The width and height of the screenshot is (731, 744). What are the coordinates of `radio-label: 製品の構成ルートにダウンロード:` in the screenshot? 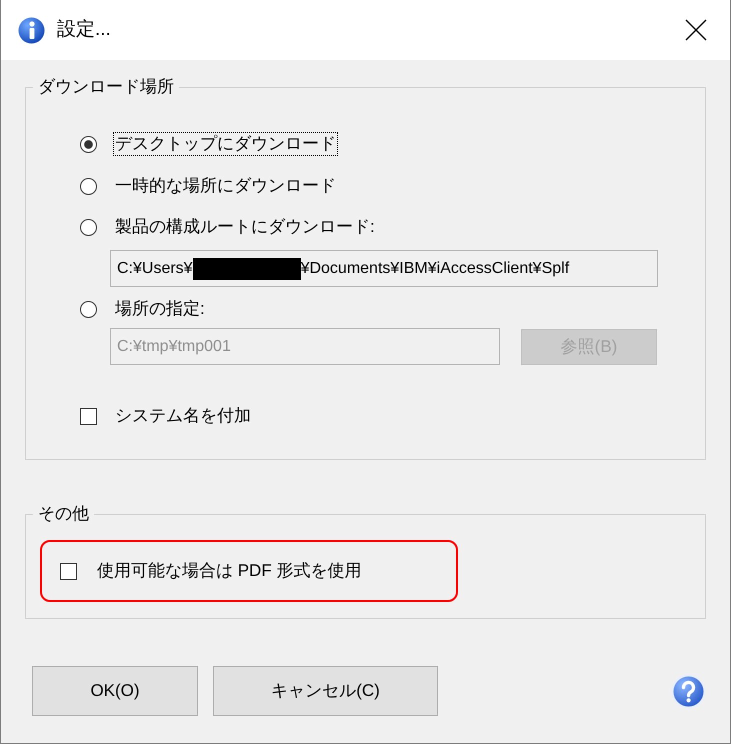 It's located at (245, 227).